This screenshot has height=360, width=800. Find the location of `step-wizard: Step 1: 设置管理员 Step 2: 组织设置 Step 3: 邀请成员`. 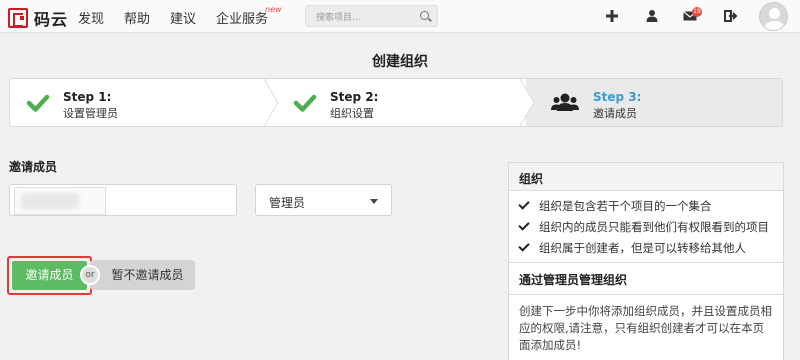

step-wizard: Step 1: 设置管理员 Step 2: 组织设置 Step 3: 邀请成员 is located at coordinates (396, 102).